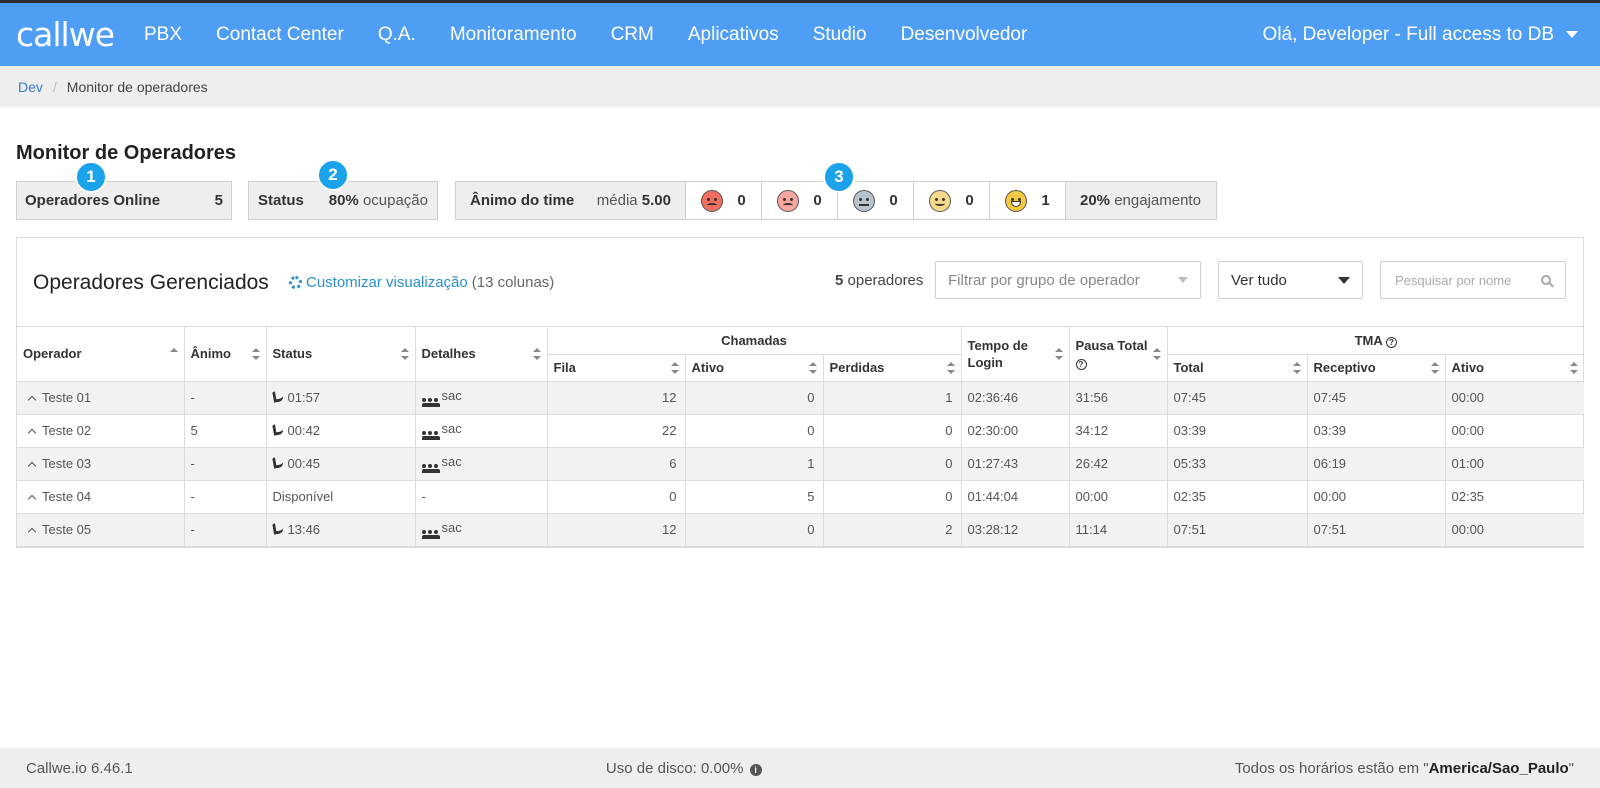 The image size is (1600, 788). I want to click on cell-ativo: 0, so click(754, 530).